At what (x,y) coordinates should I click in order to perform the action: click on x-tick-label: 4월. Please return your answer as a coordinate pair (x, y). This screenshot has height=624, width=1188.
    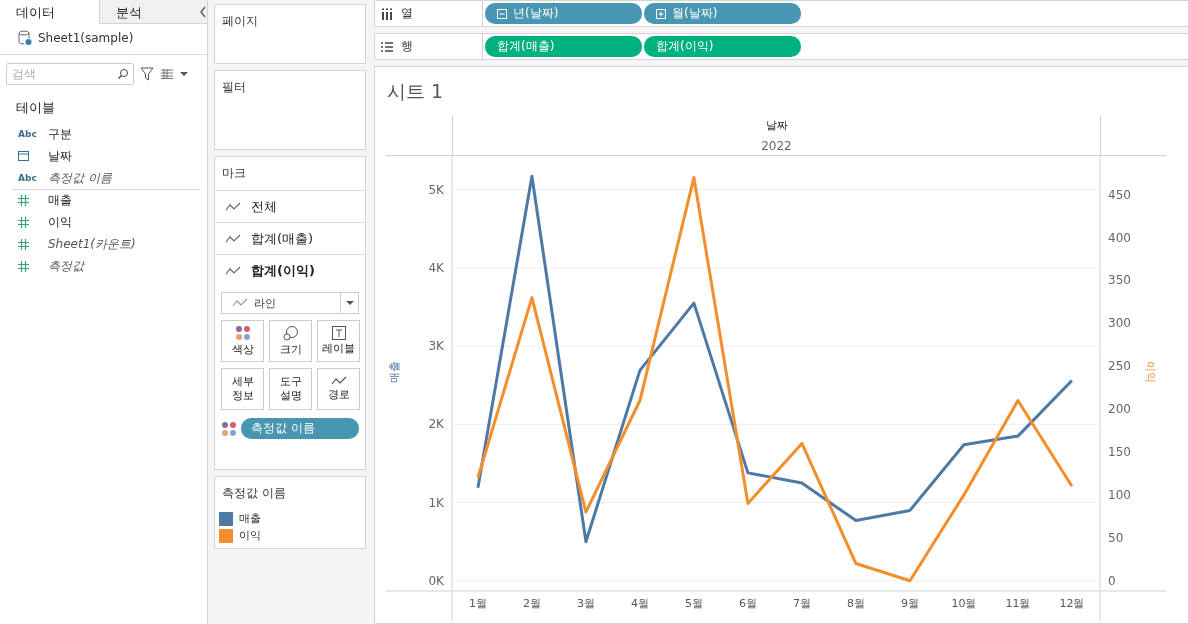
    Looking at the image, I should click on (639, 603).